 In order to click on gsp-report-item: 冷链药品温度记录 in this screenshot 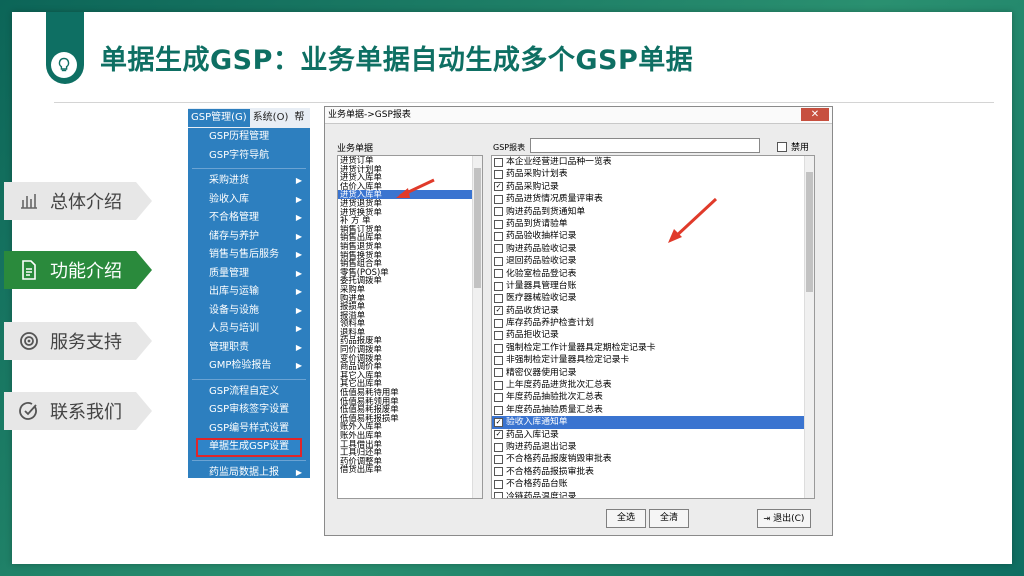, I will do `click(653, 494)`.